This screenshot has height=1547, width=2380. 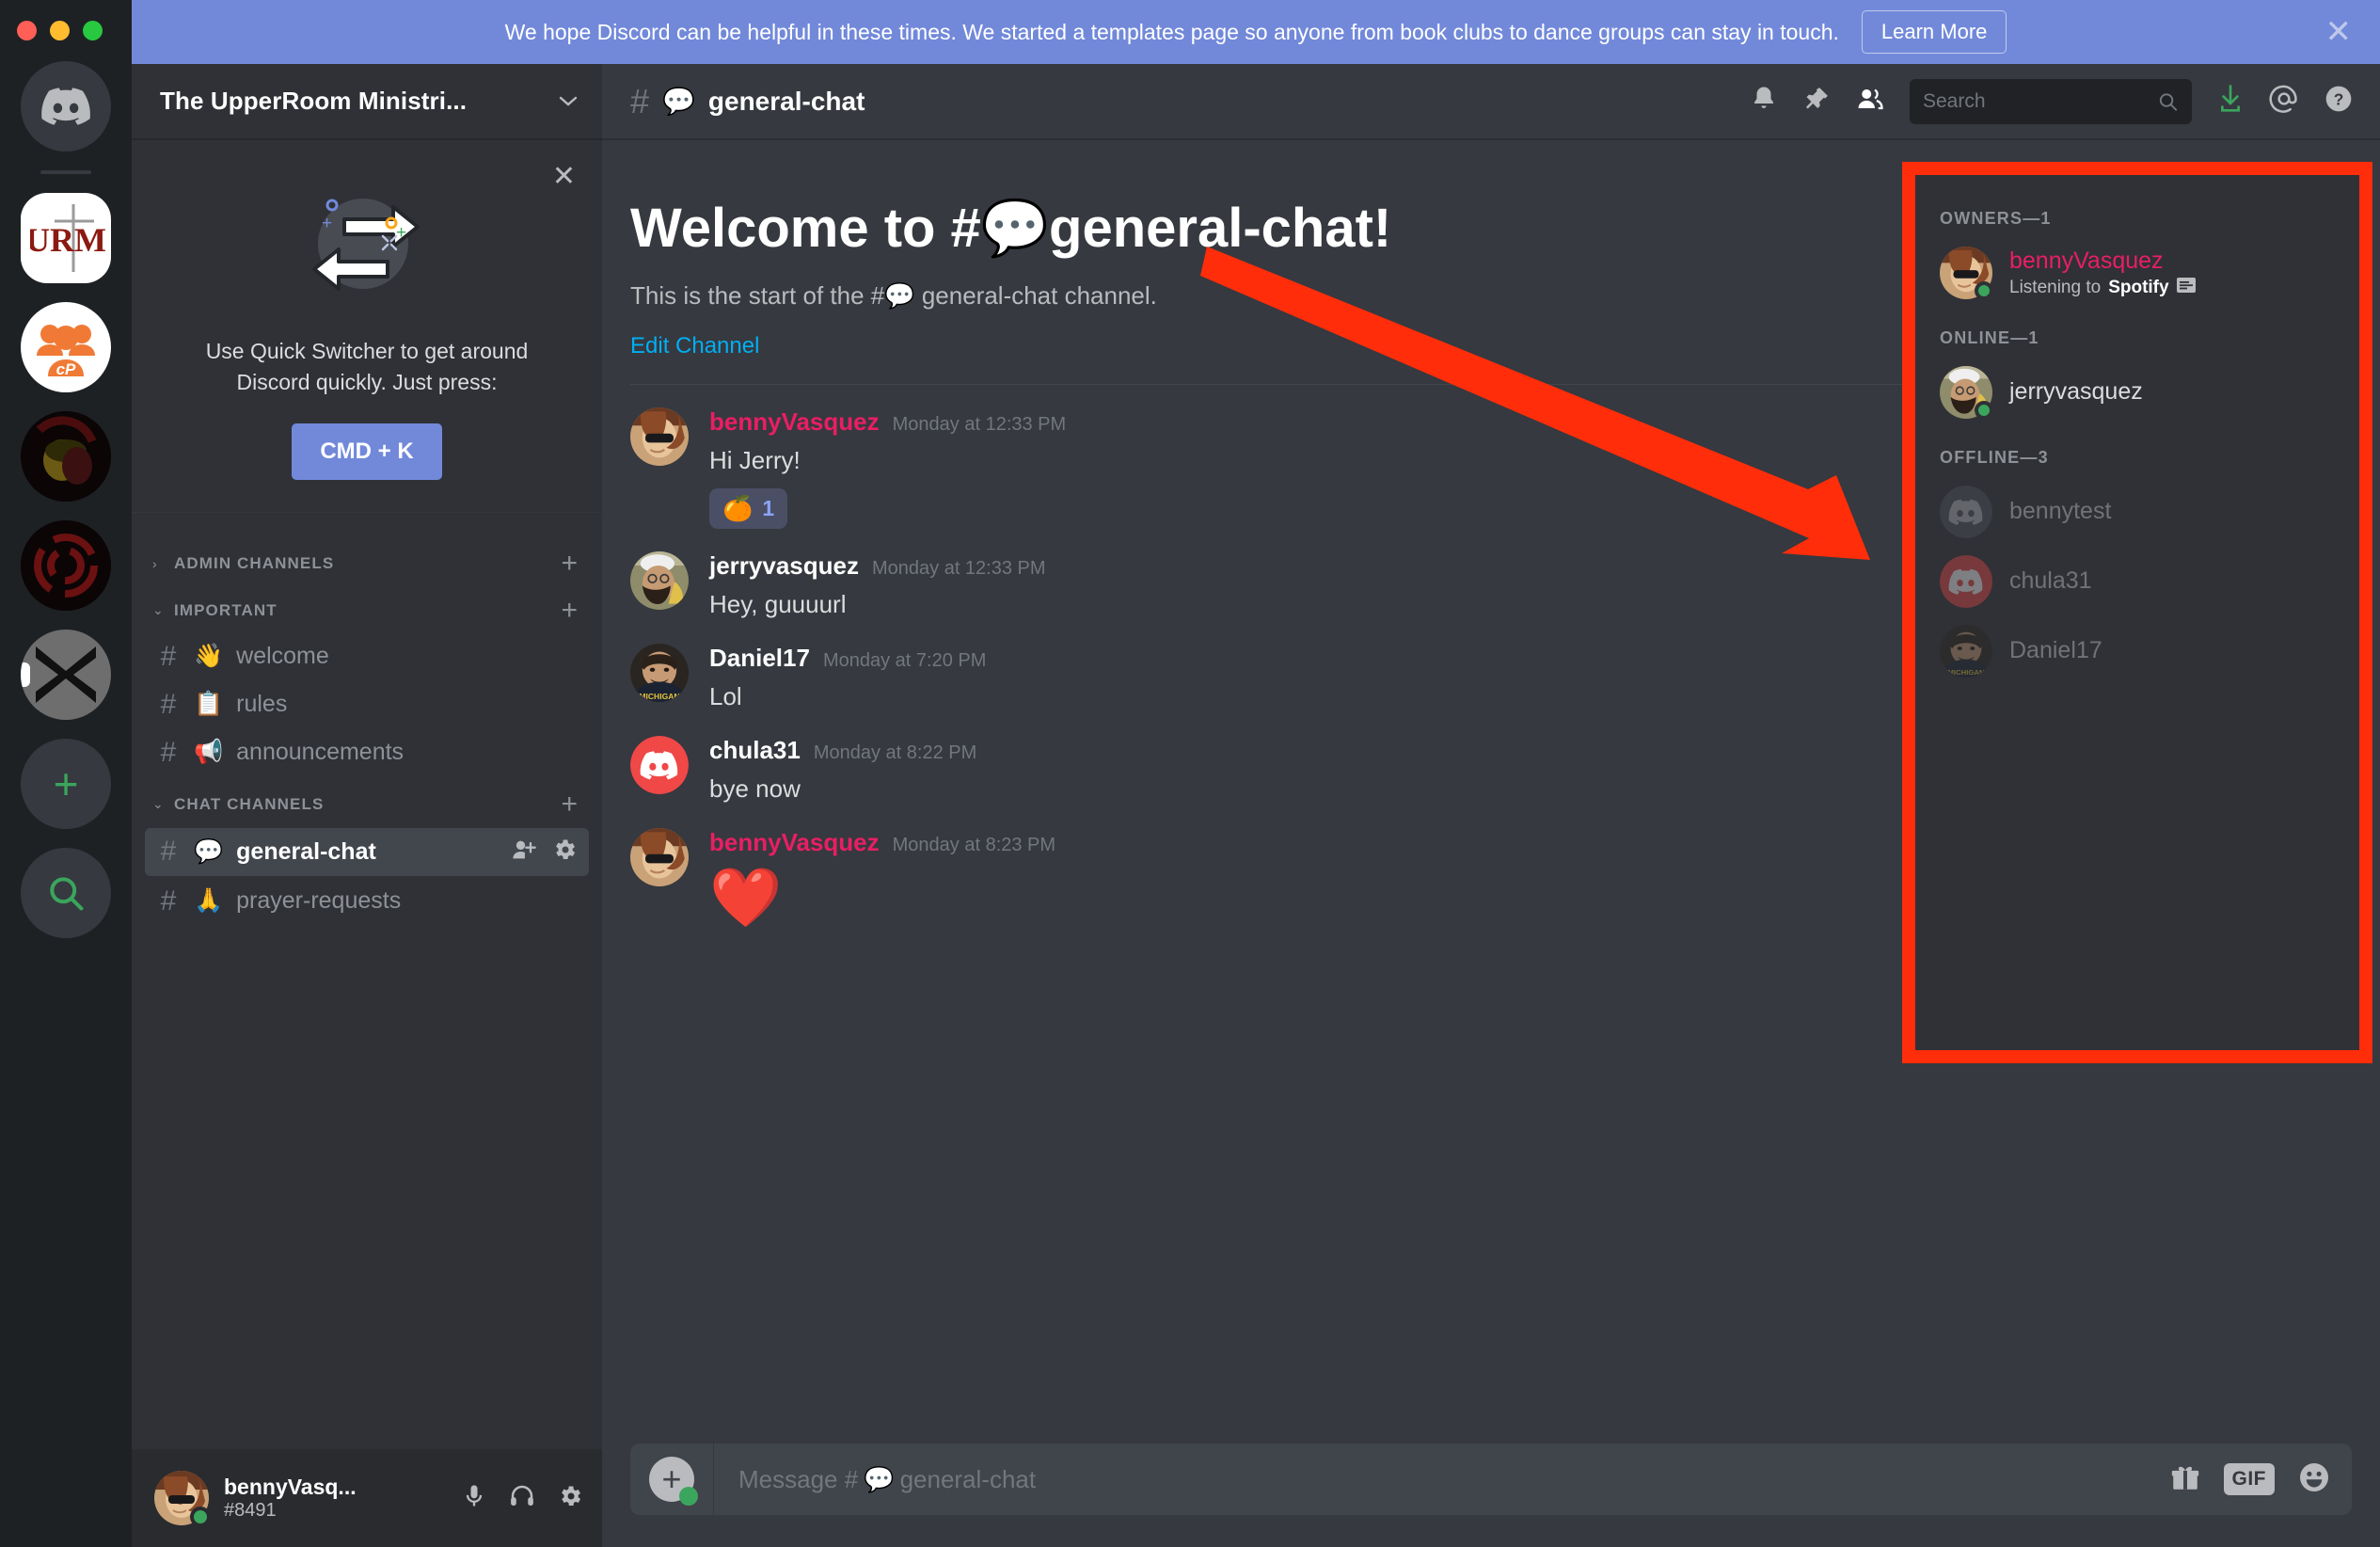 What do you see at coordinates (209, 752) in the screenshot?
I see `channel-emoji: 📢` at bounding box center [209, 752].